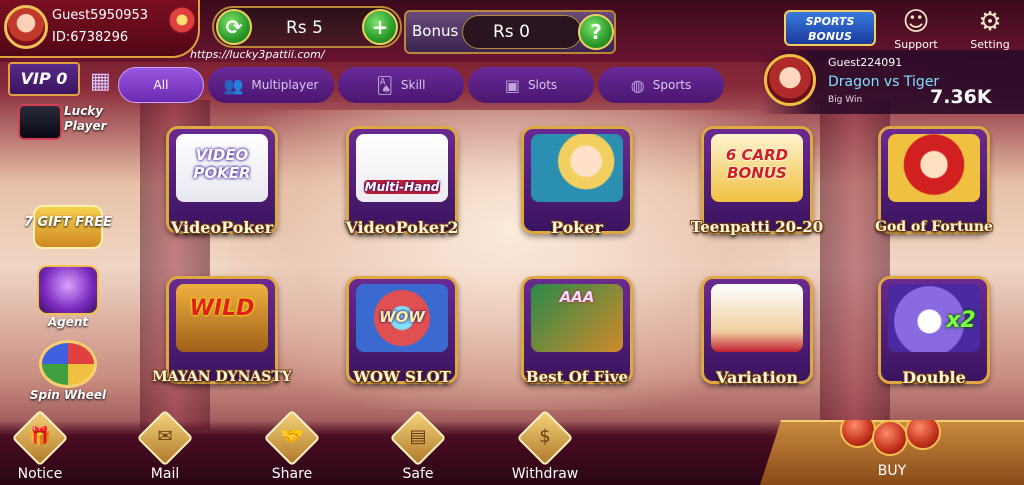 The width and height of the screenshot is (1024, 485). I want to click on flower-ornament-icon, so click(182, 20).